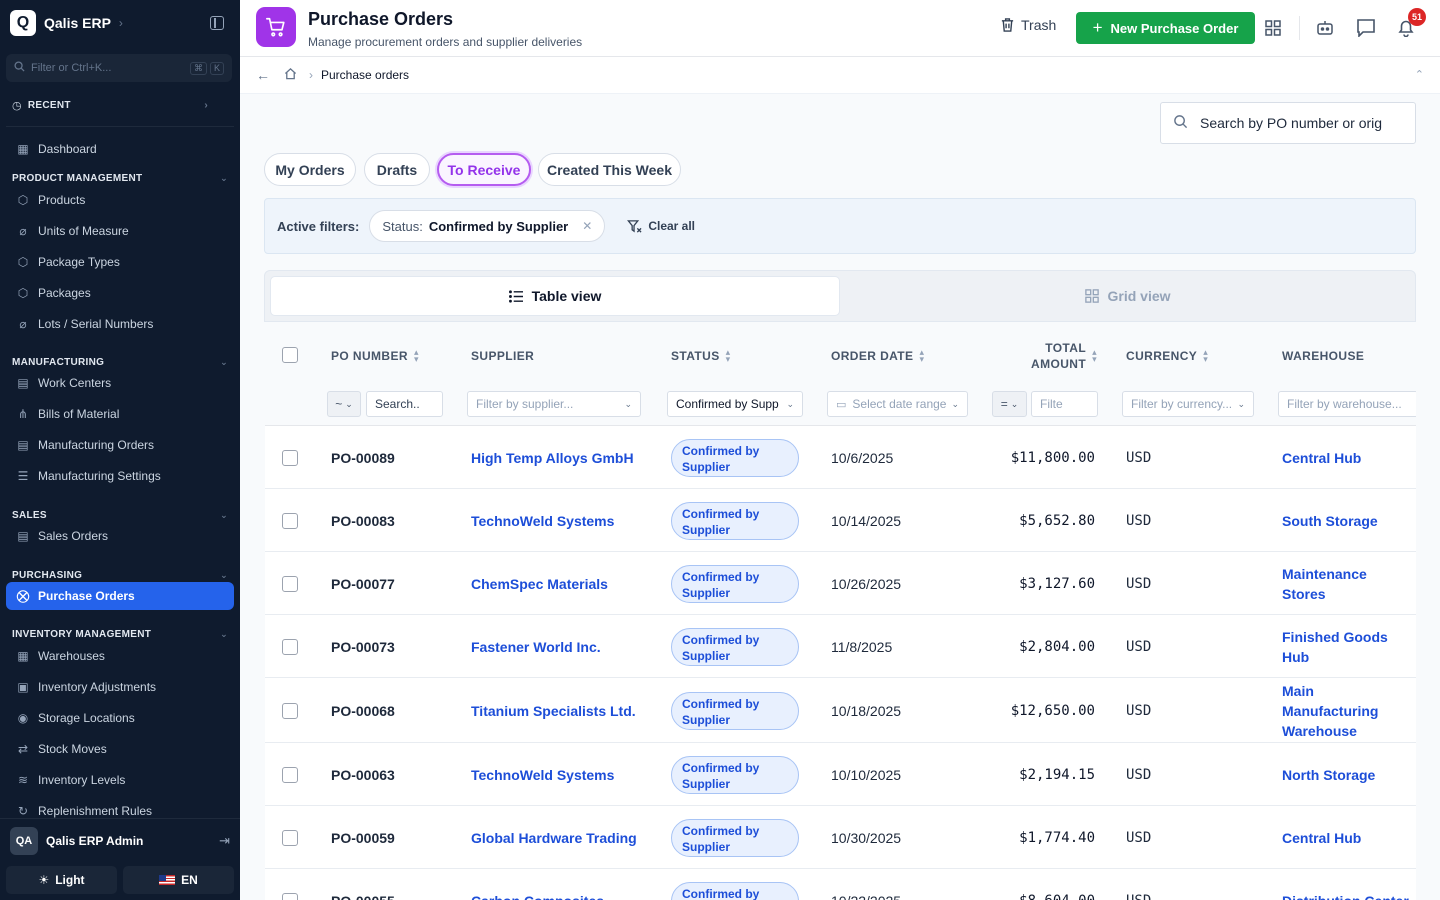 The image size is (1440, 900). Describe the element at coordinates (554, 837) in the screenshot. I see `supplier-link: Global Hardware Trading` at that location.